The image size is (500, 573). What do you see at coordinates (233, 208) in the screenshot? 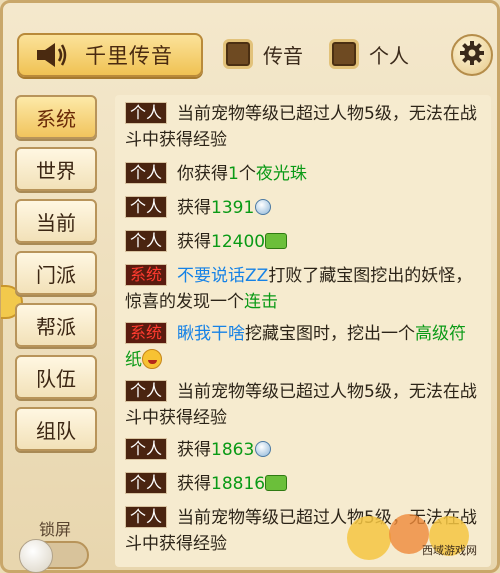
I see `silver-amount: 1391` at bounding box center [233, 208].